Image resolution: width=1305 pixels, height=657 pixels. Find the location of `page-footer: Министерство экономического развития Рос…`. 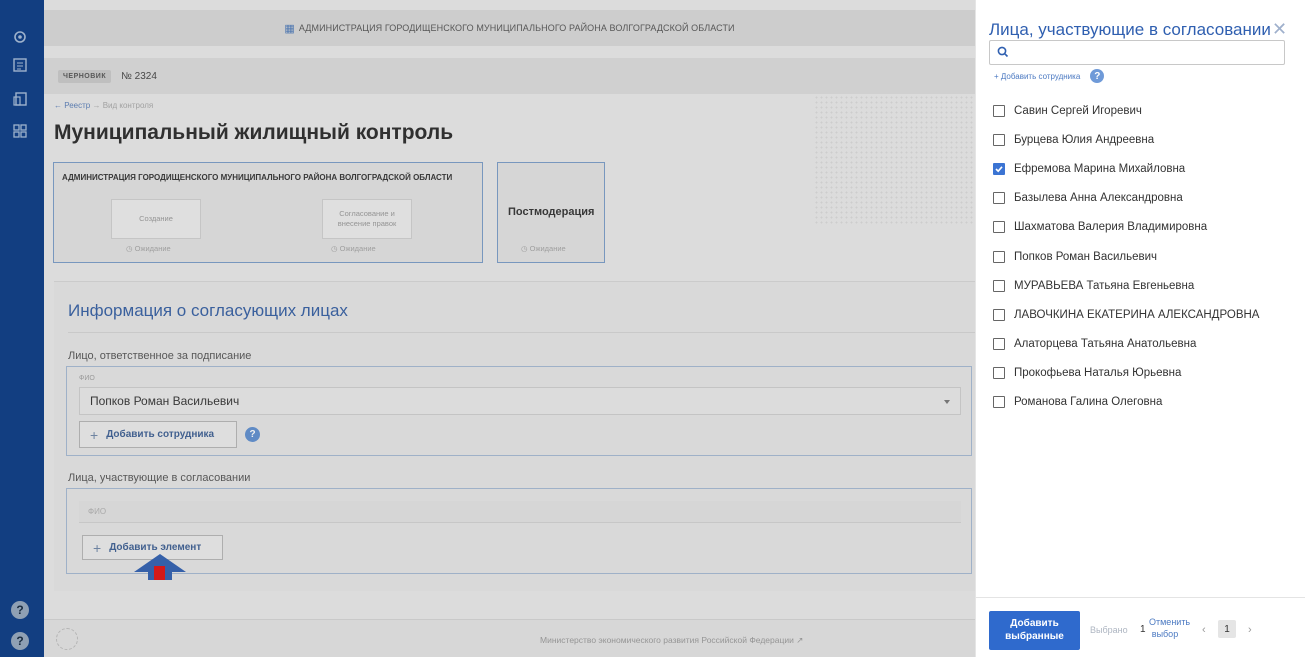

page-footer: Министерство экономического развития Рос… is located at coordinates (509, 638).